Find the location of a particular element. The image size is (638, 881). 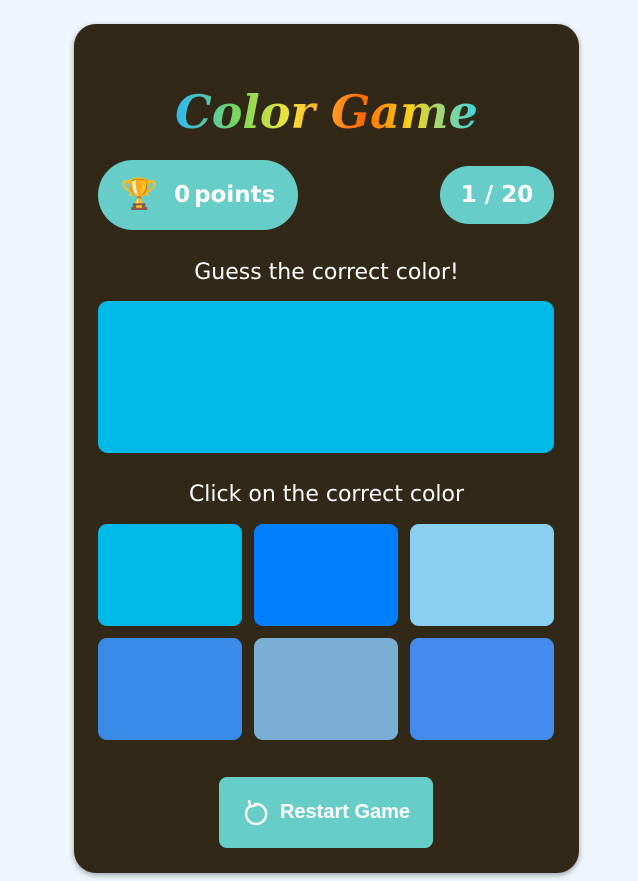

score-value: 0 is located at coordinates (182, 195).